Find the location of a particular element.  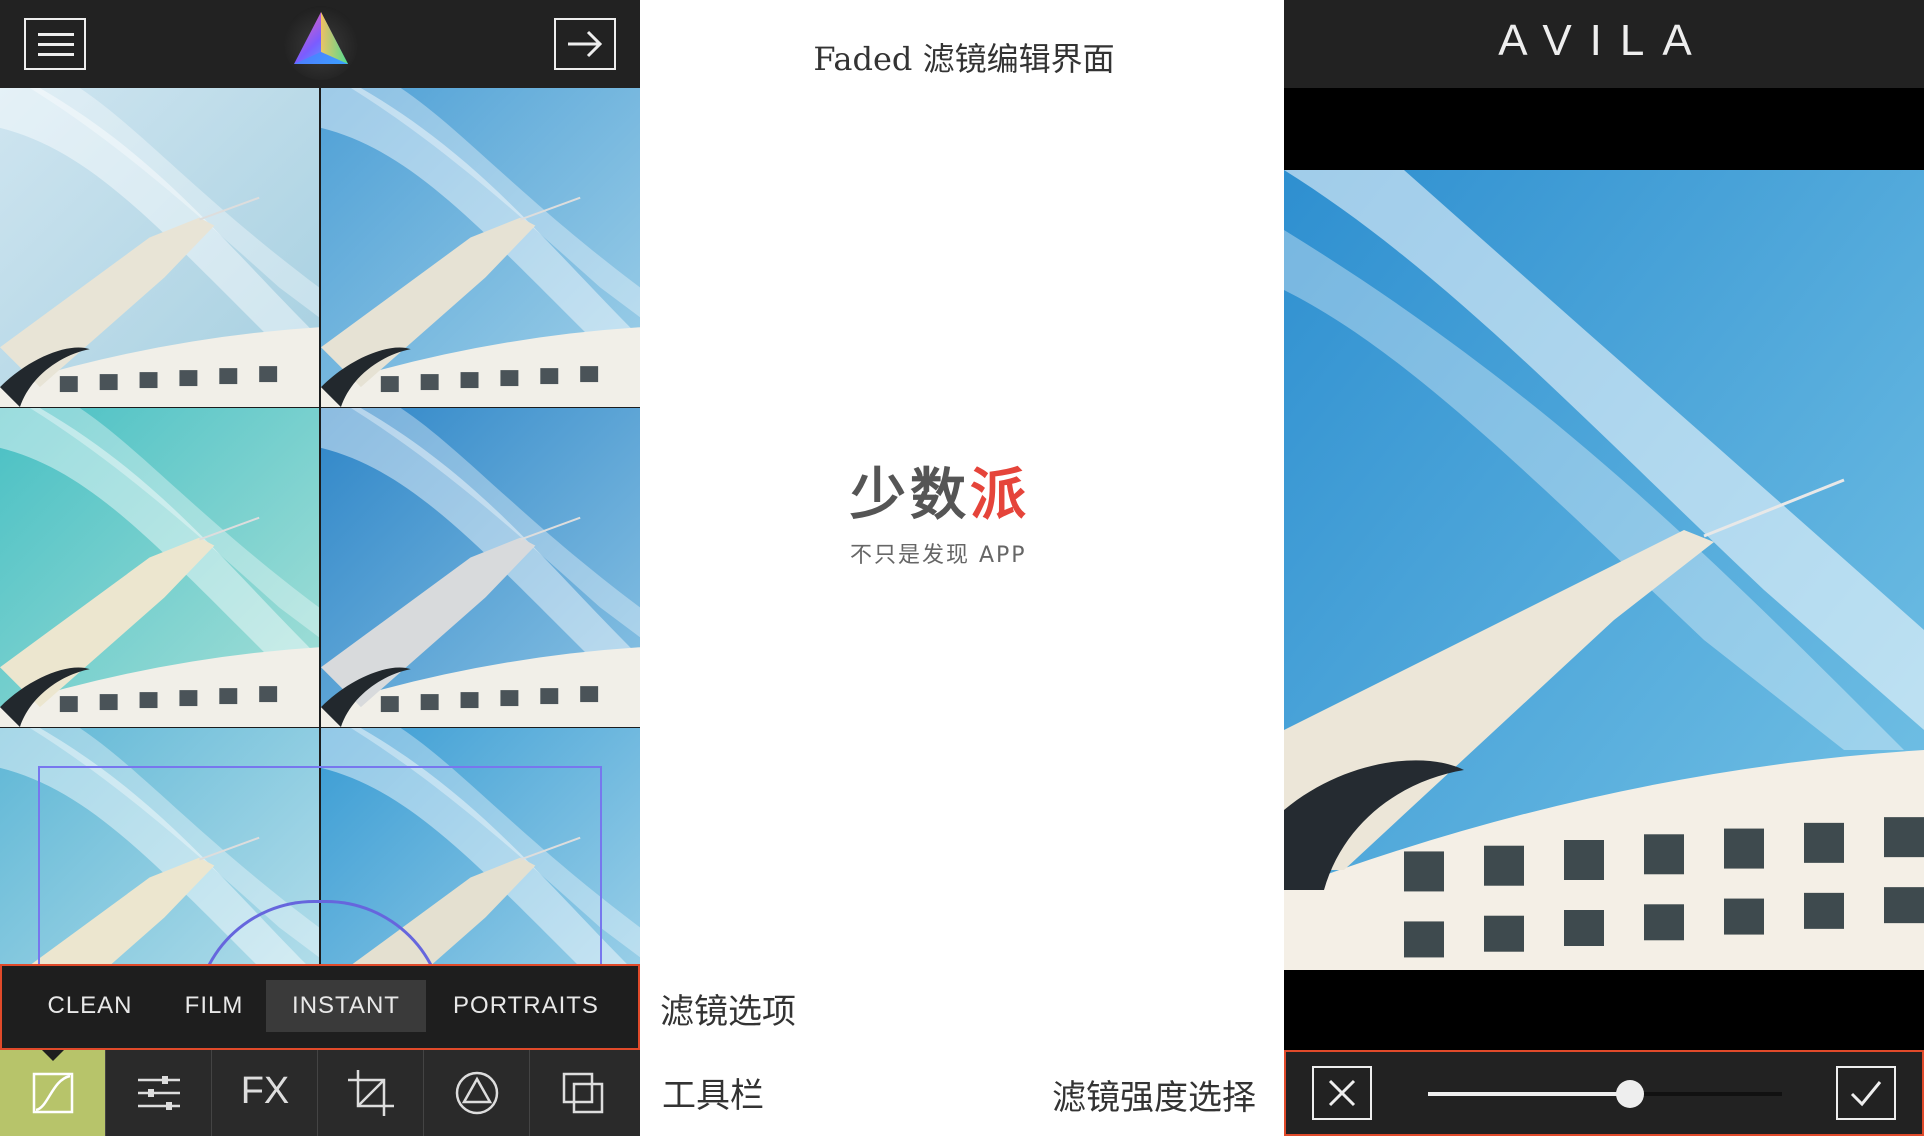

top-bar: AVILA is located at coordinates (1604, 44).